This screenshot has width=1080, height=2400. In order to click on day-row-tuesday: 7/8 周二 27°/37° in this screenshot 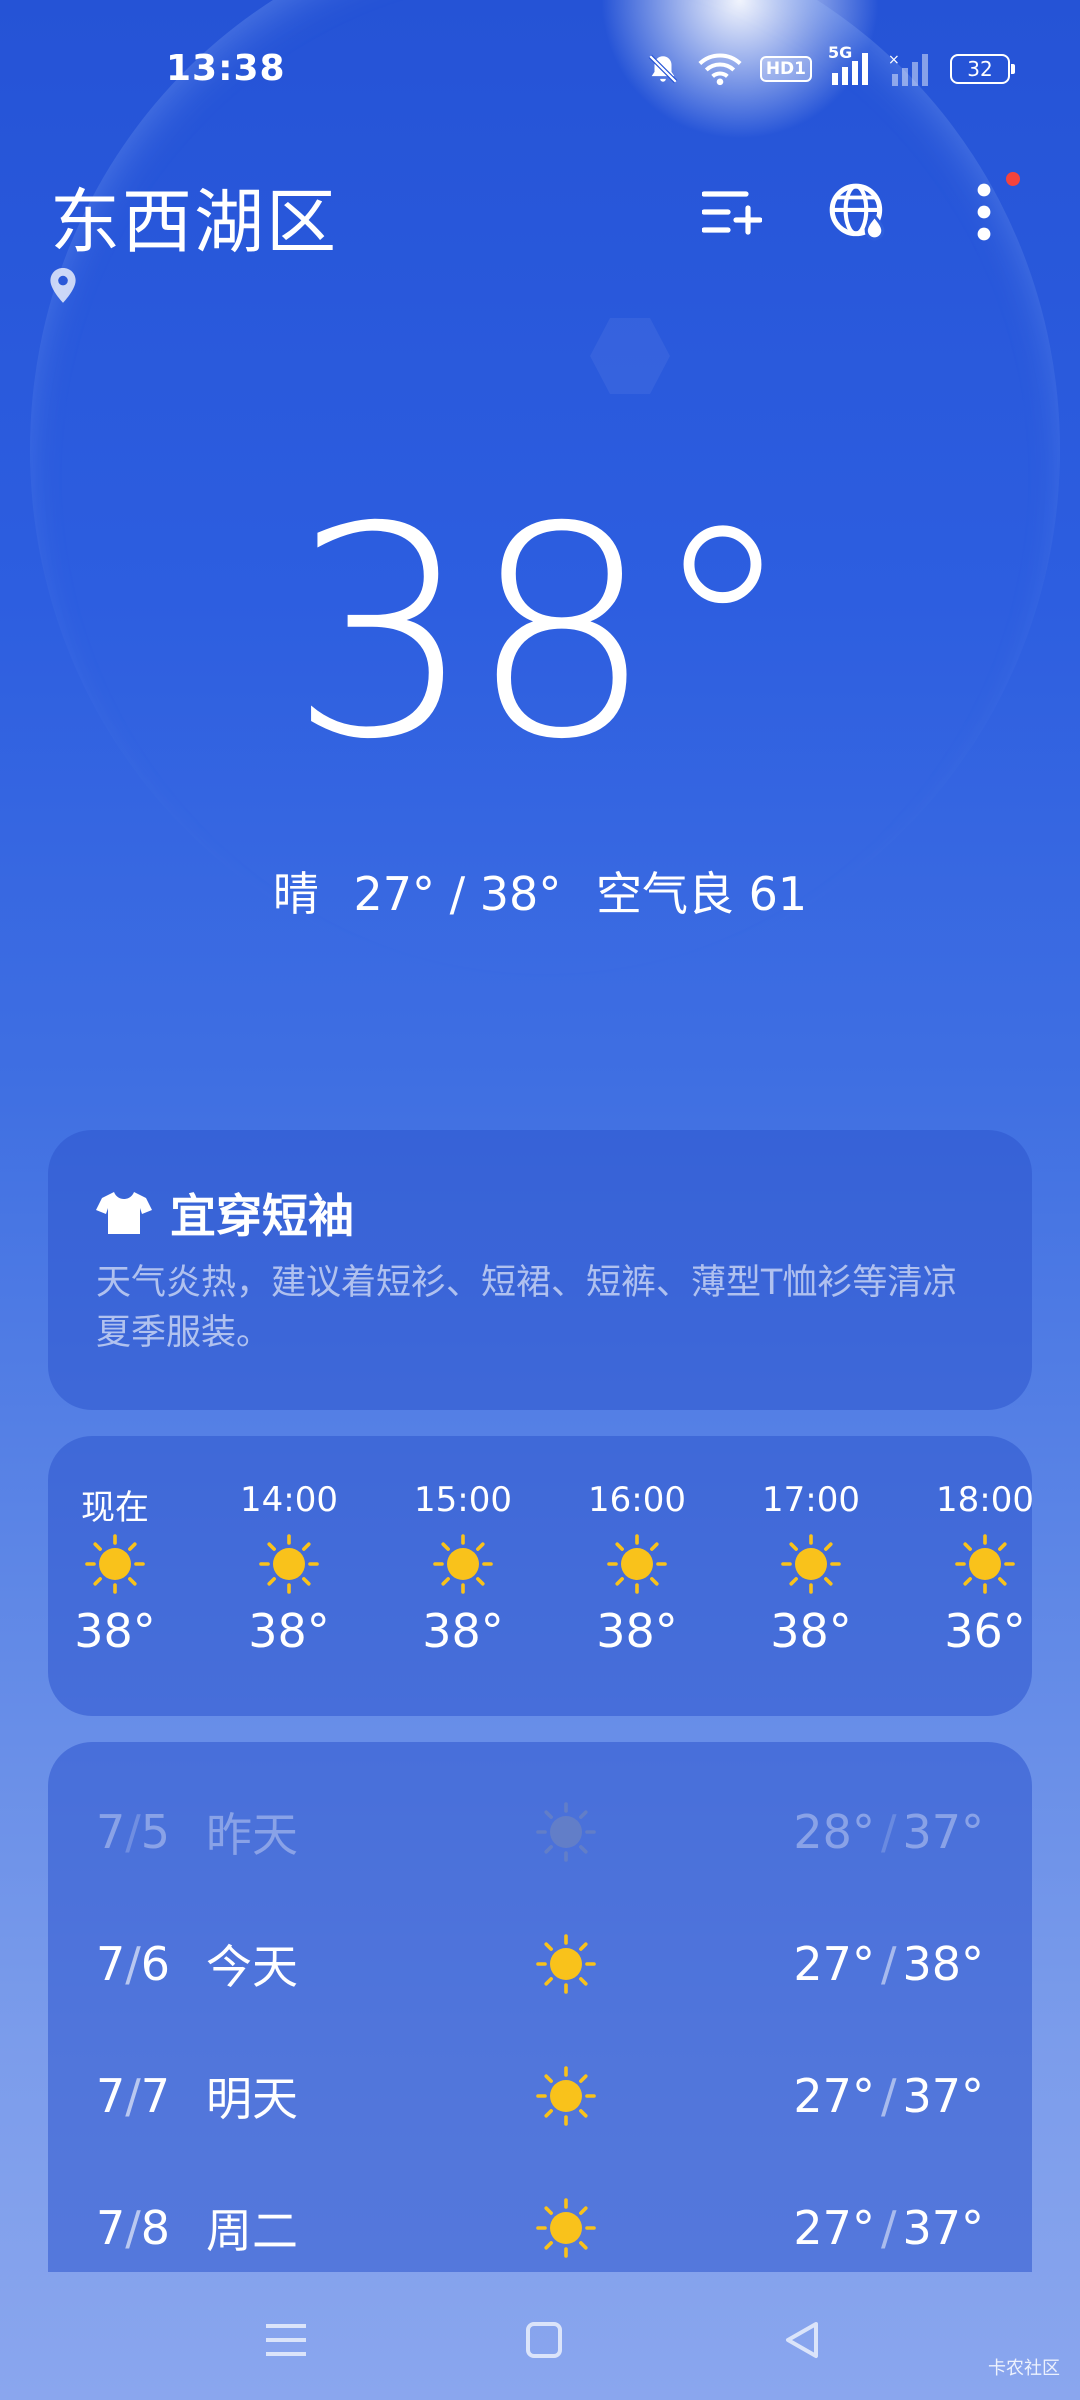, I will do `click(540, 2225)`.